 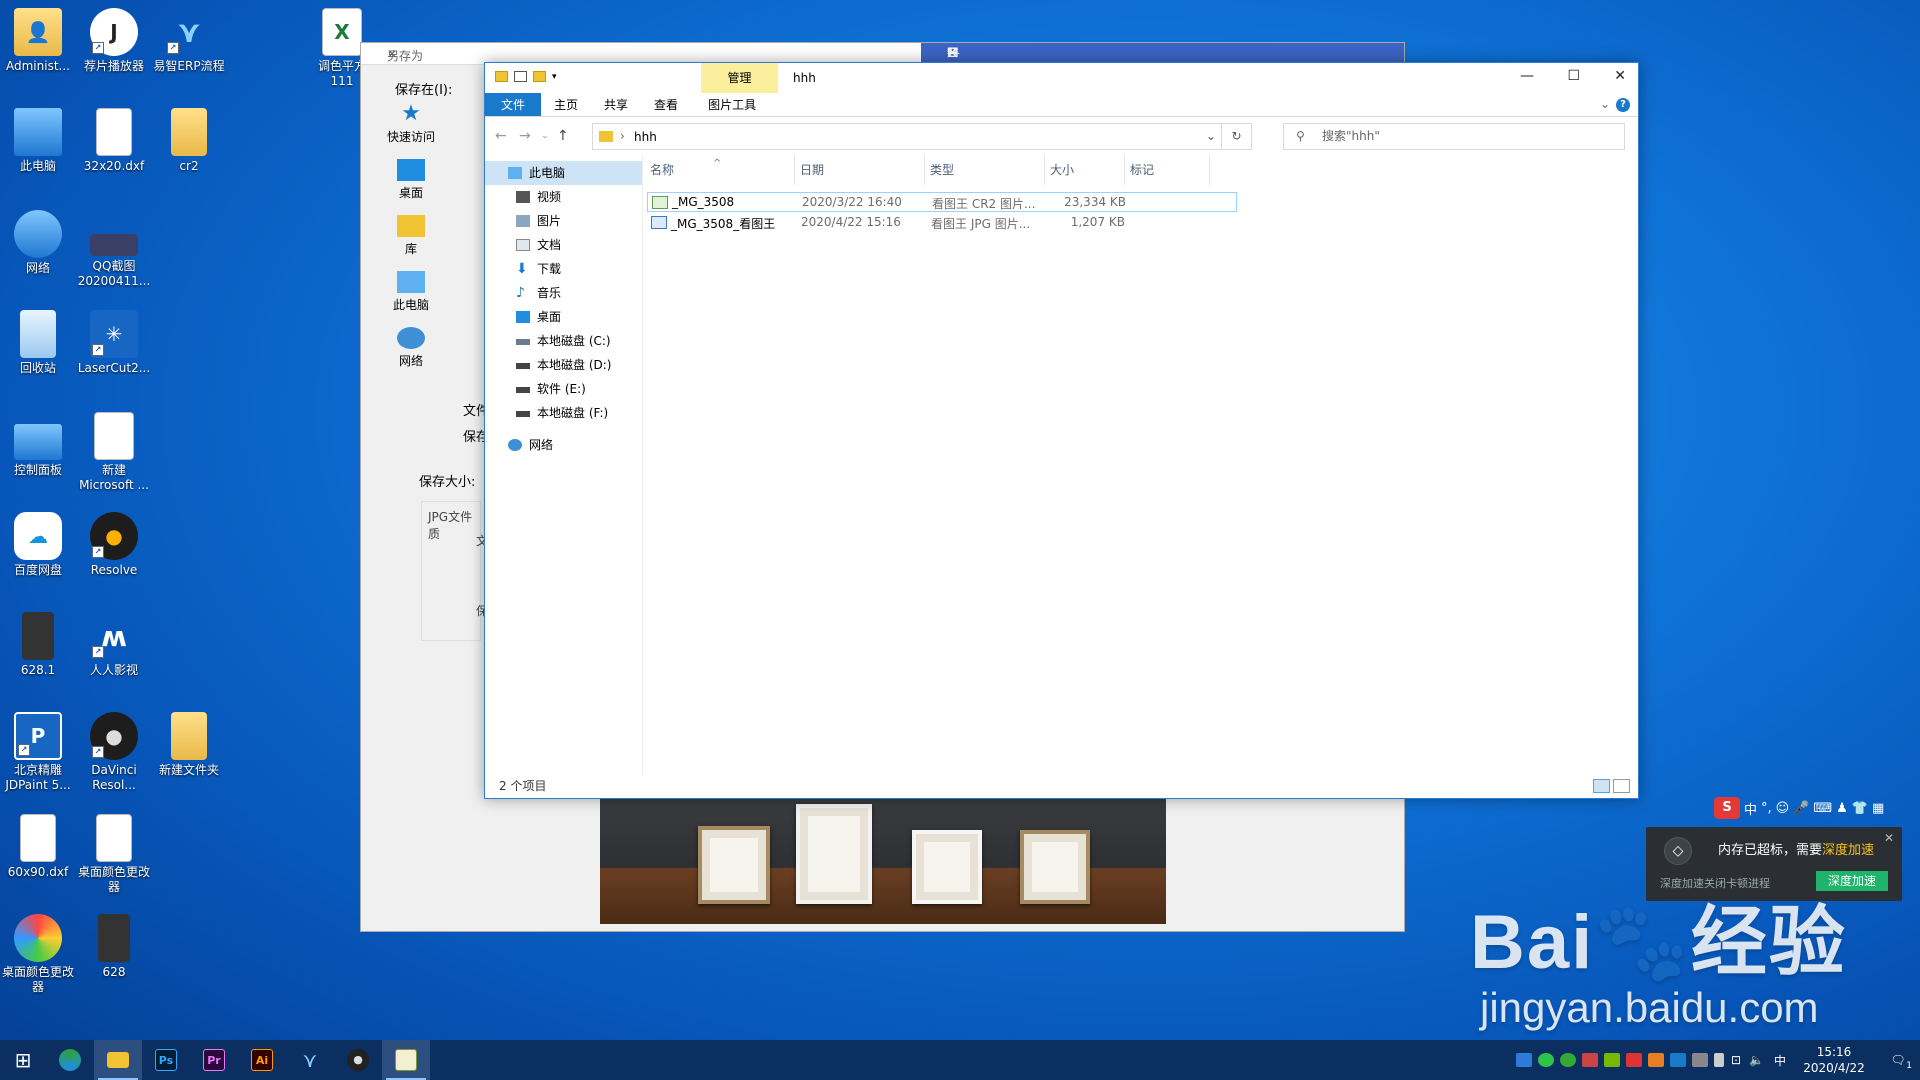 What do you see at coordinates (1801, 808) in the screenshot?
I see `mic-icon: 🎤` at bounding box center [1801, 808].